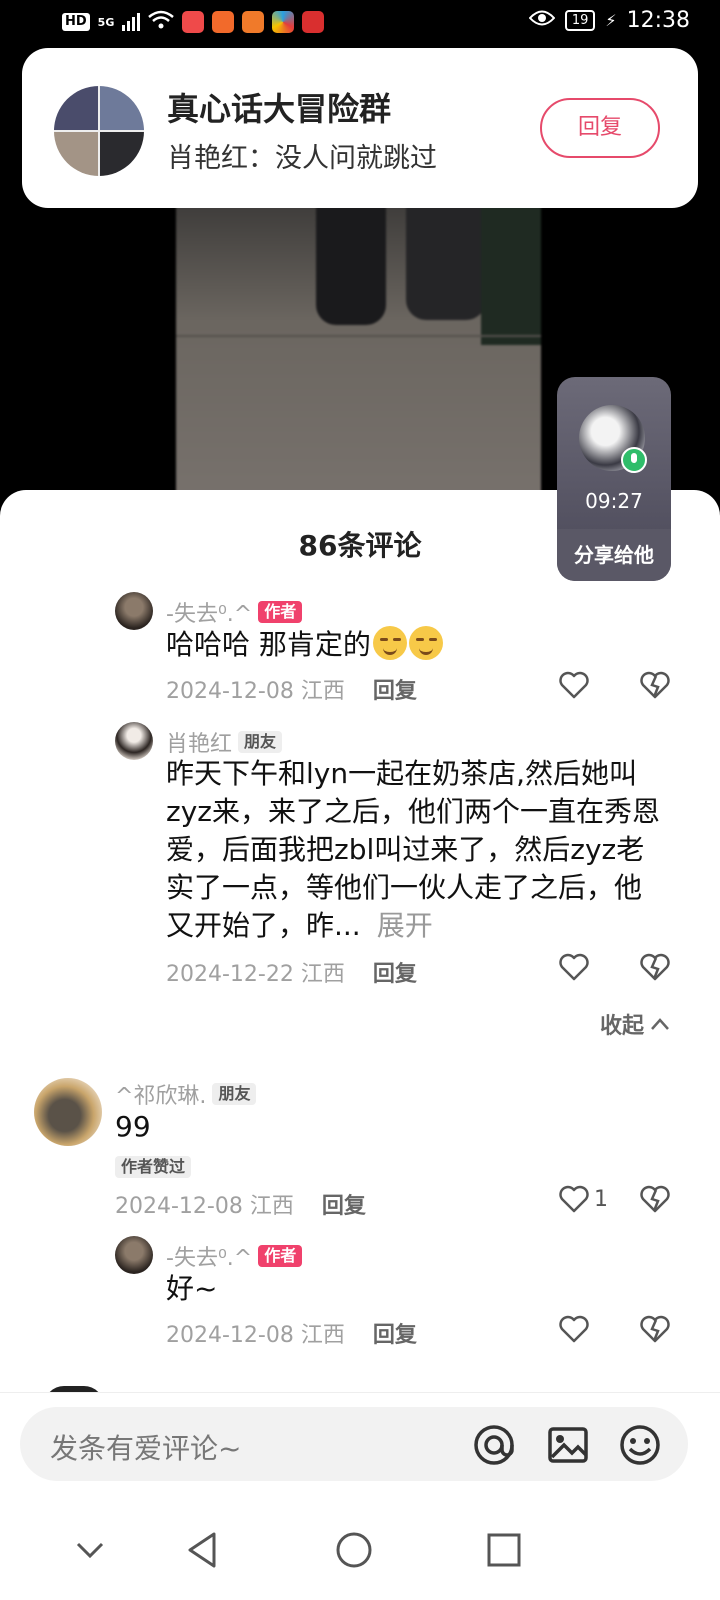 The width and height of the screenshot is (720, 1600). Describe the element at coordinates (304, 645) in the screenshot. I see `comment-text: 哈哈哈 那肯定的` at that location.